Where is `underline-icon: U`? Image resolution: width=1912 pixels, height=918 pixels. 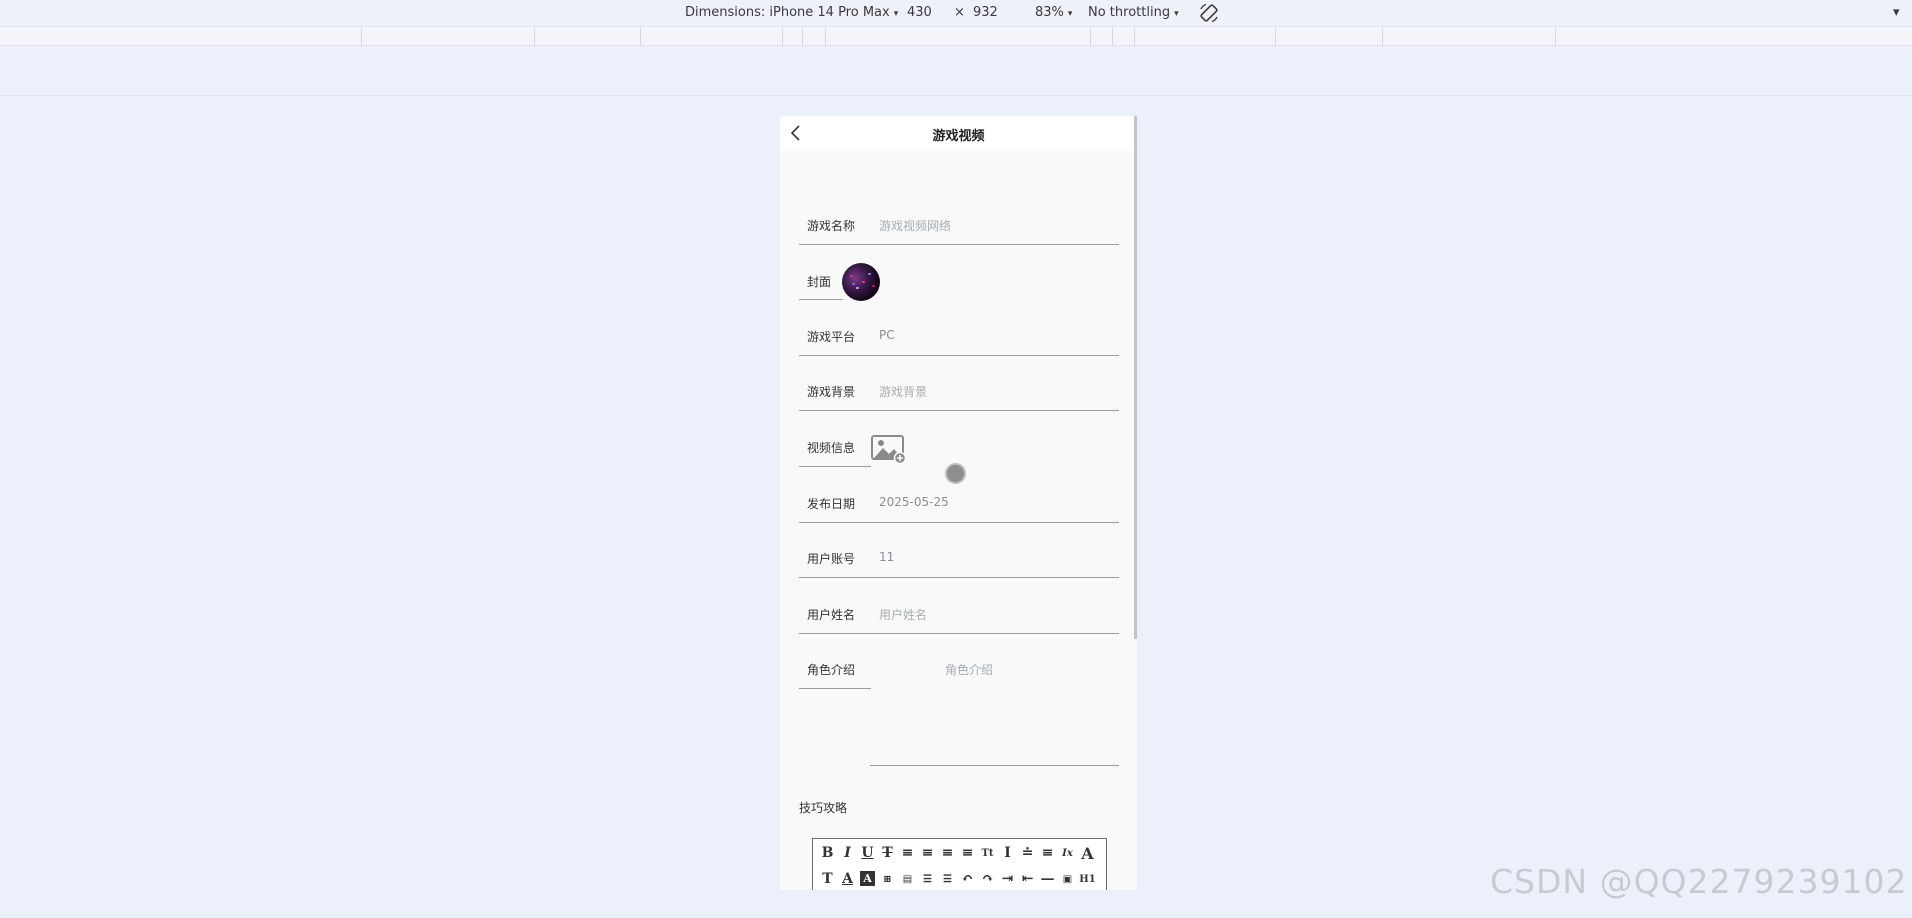
underline-icon: U is located at coordinates (867, 853).